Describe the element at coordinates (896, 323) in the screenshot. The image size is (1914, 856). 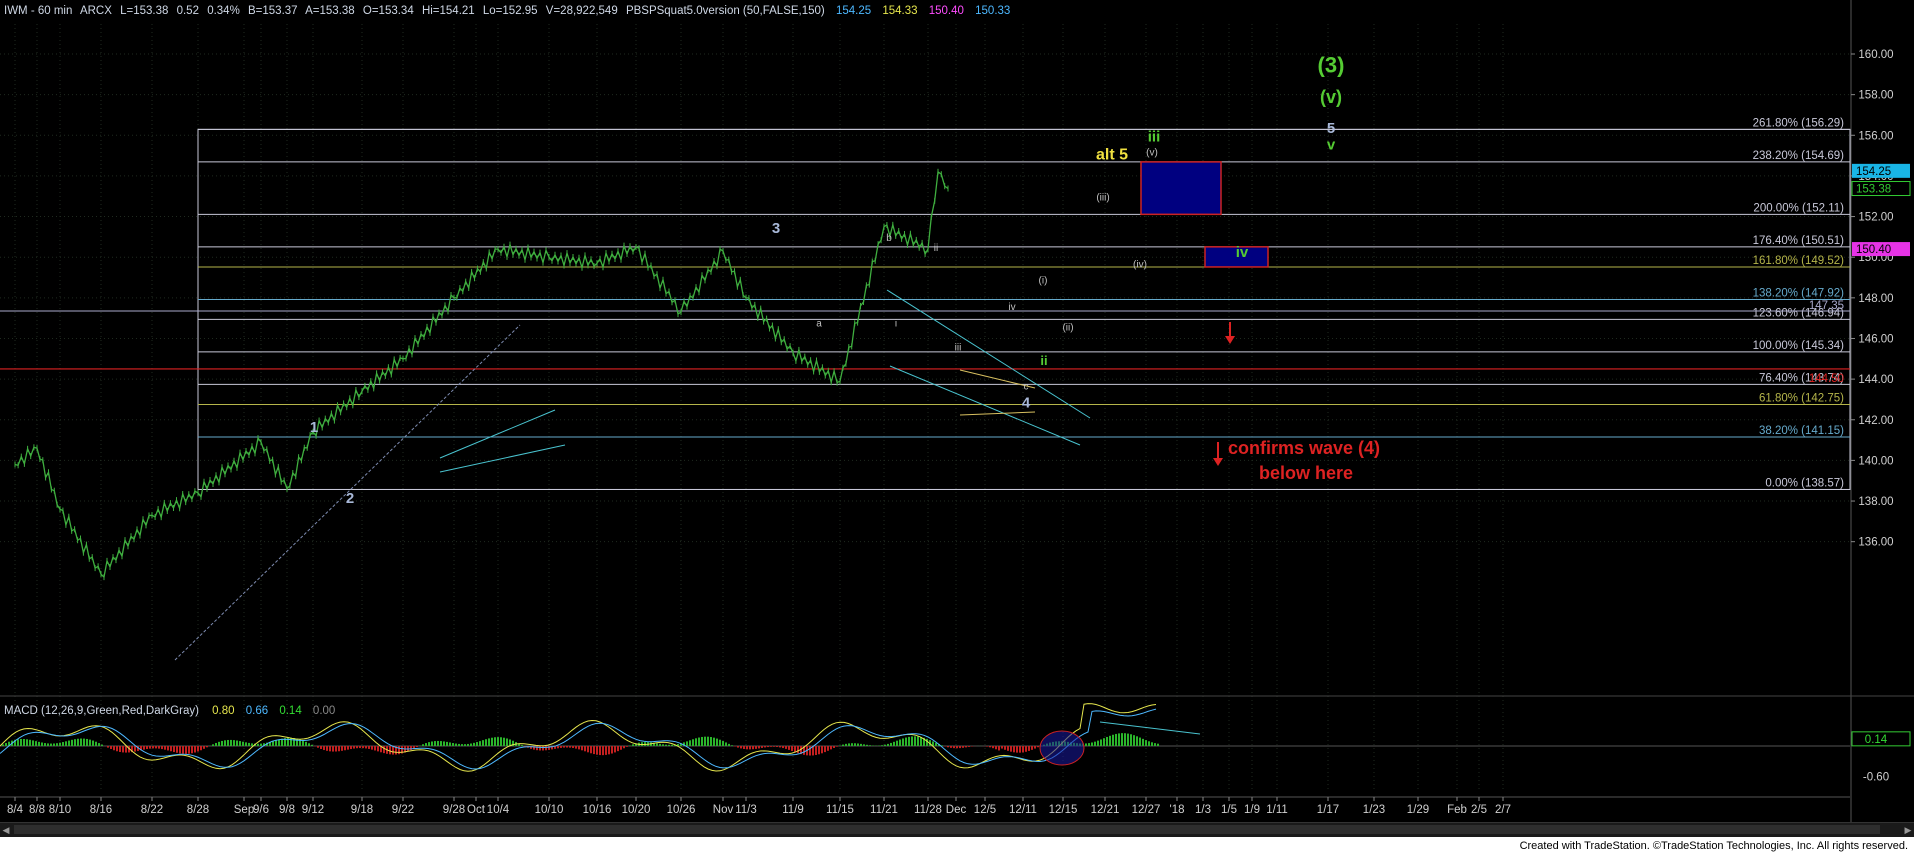
I see `wave-label: i` at that location.